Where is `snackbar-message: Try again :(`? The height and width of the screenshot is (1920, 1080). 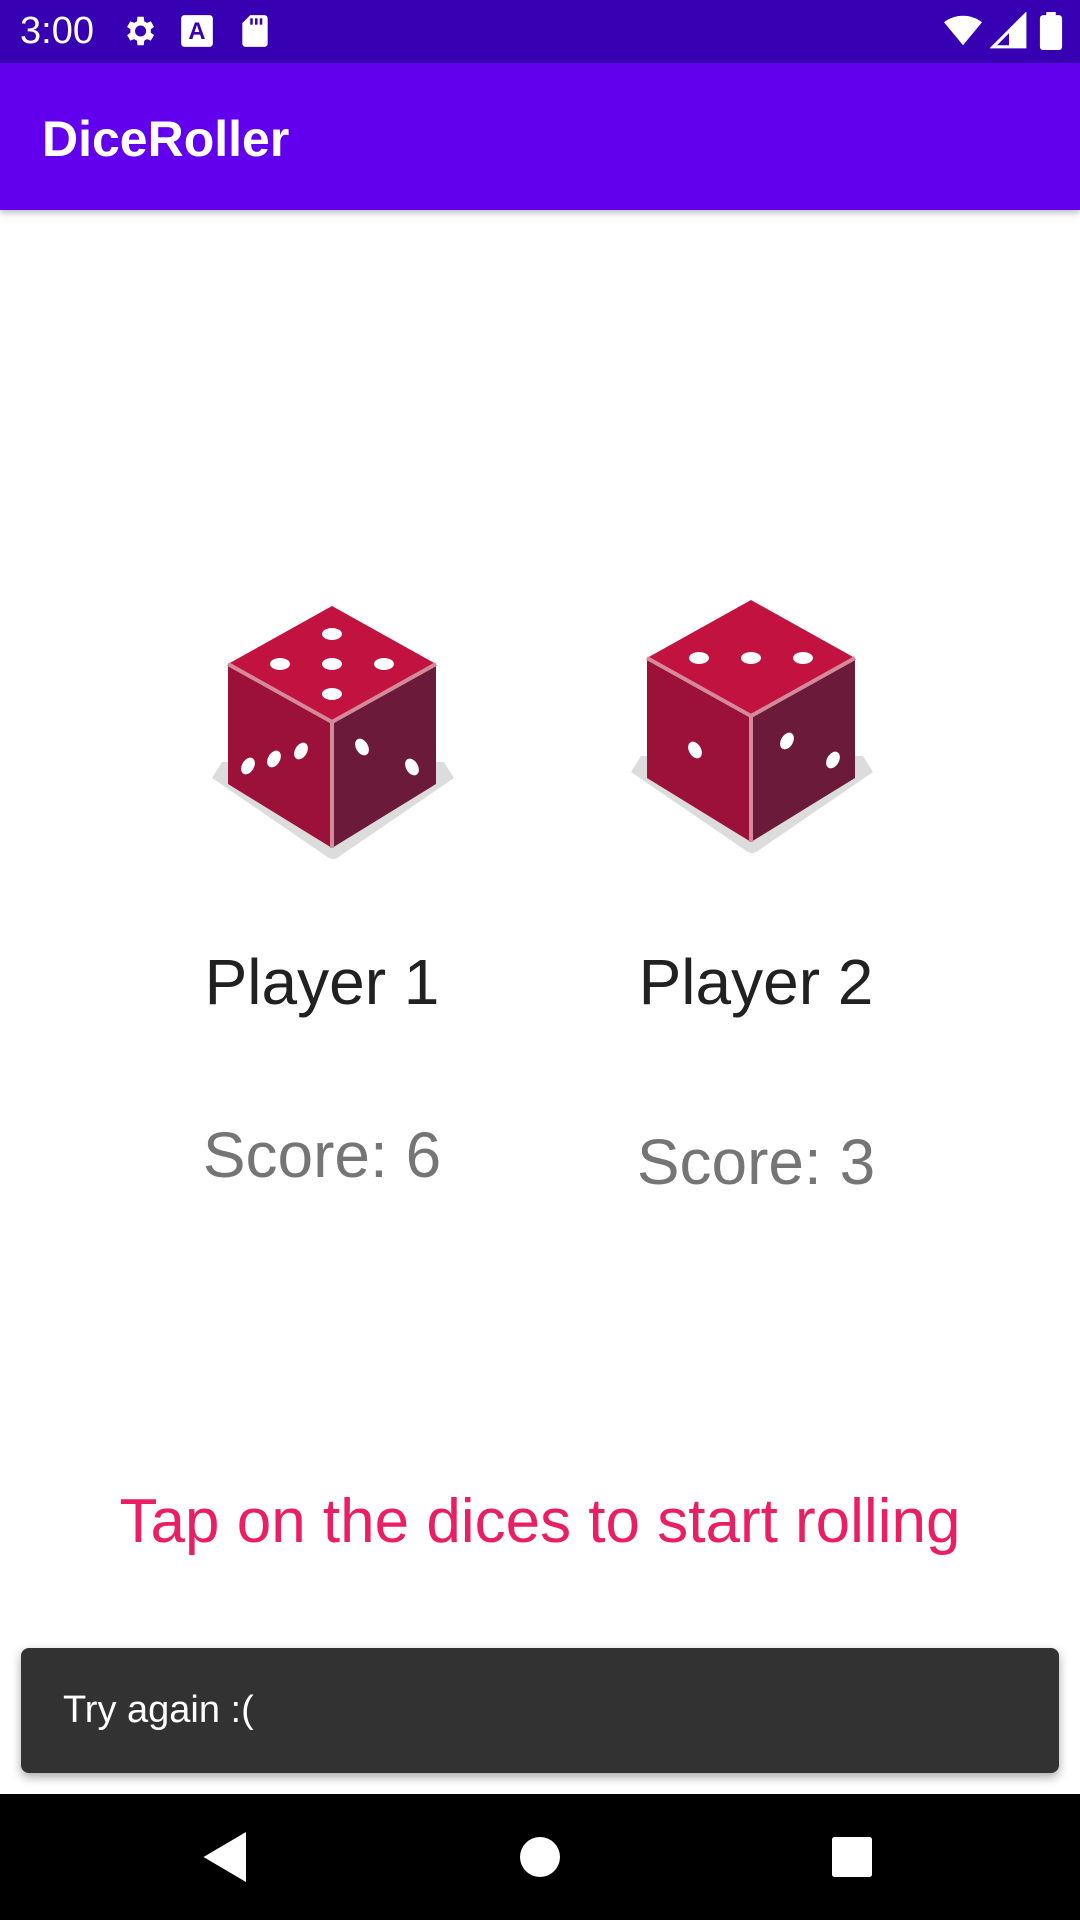
snackbar-message: Try again :( is located at coordinates (158, 1710).